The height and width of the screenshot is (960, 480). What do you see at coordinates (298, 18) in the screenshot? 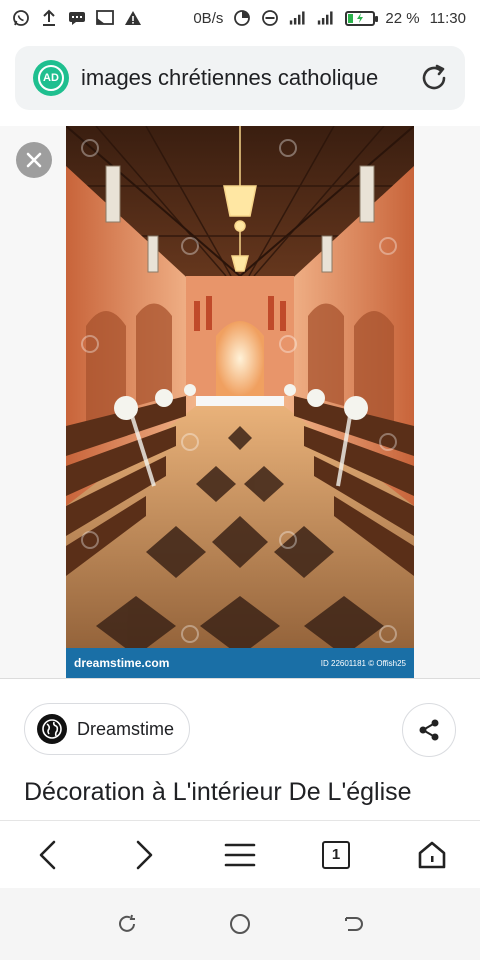
I see `signal-icon` at bounding box center [298, 18].